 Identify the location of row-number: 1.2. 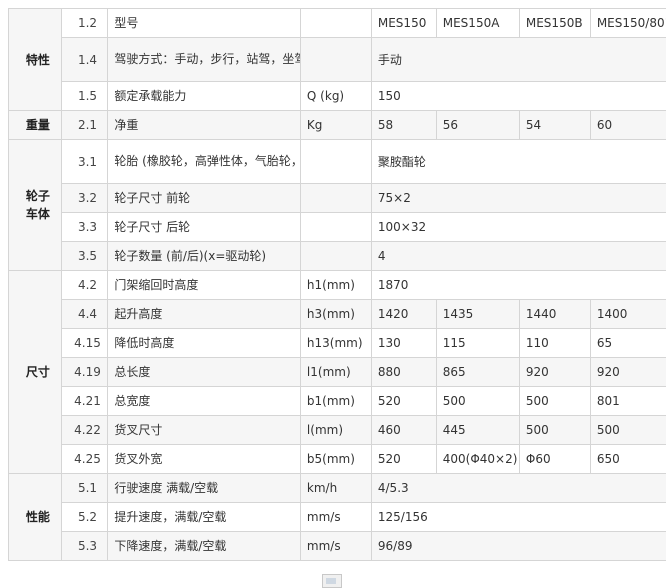
(84, 23).